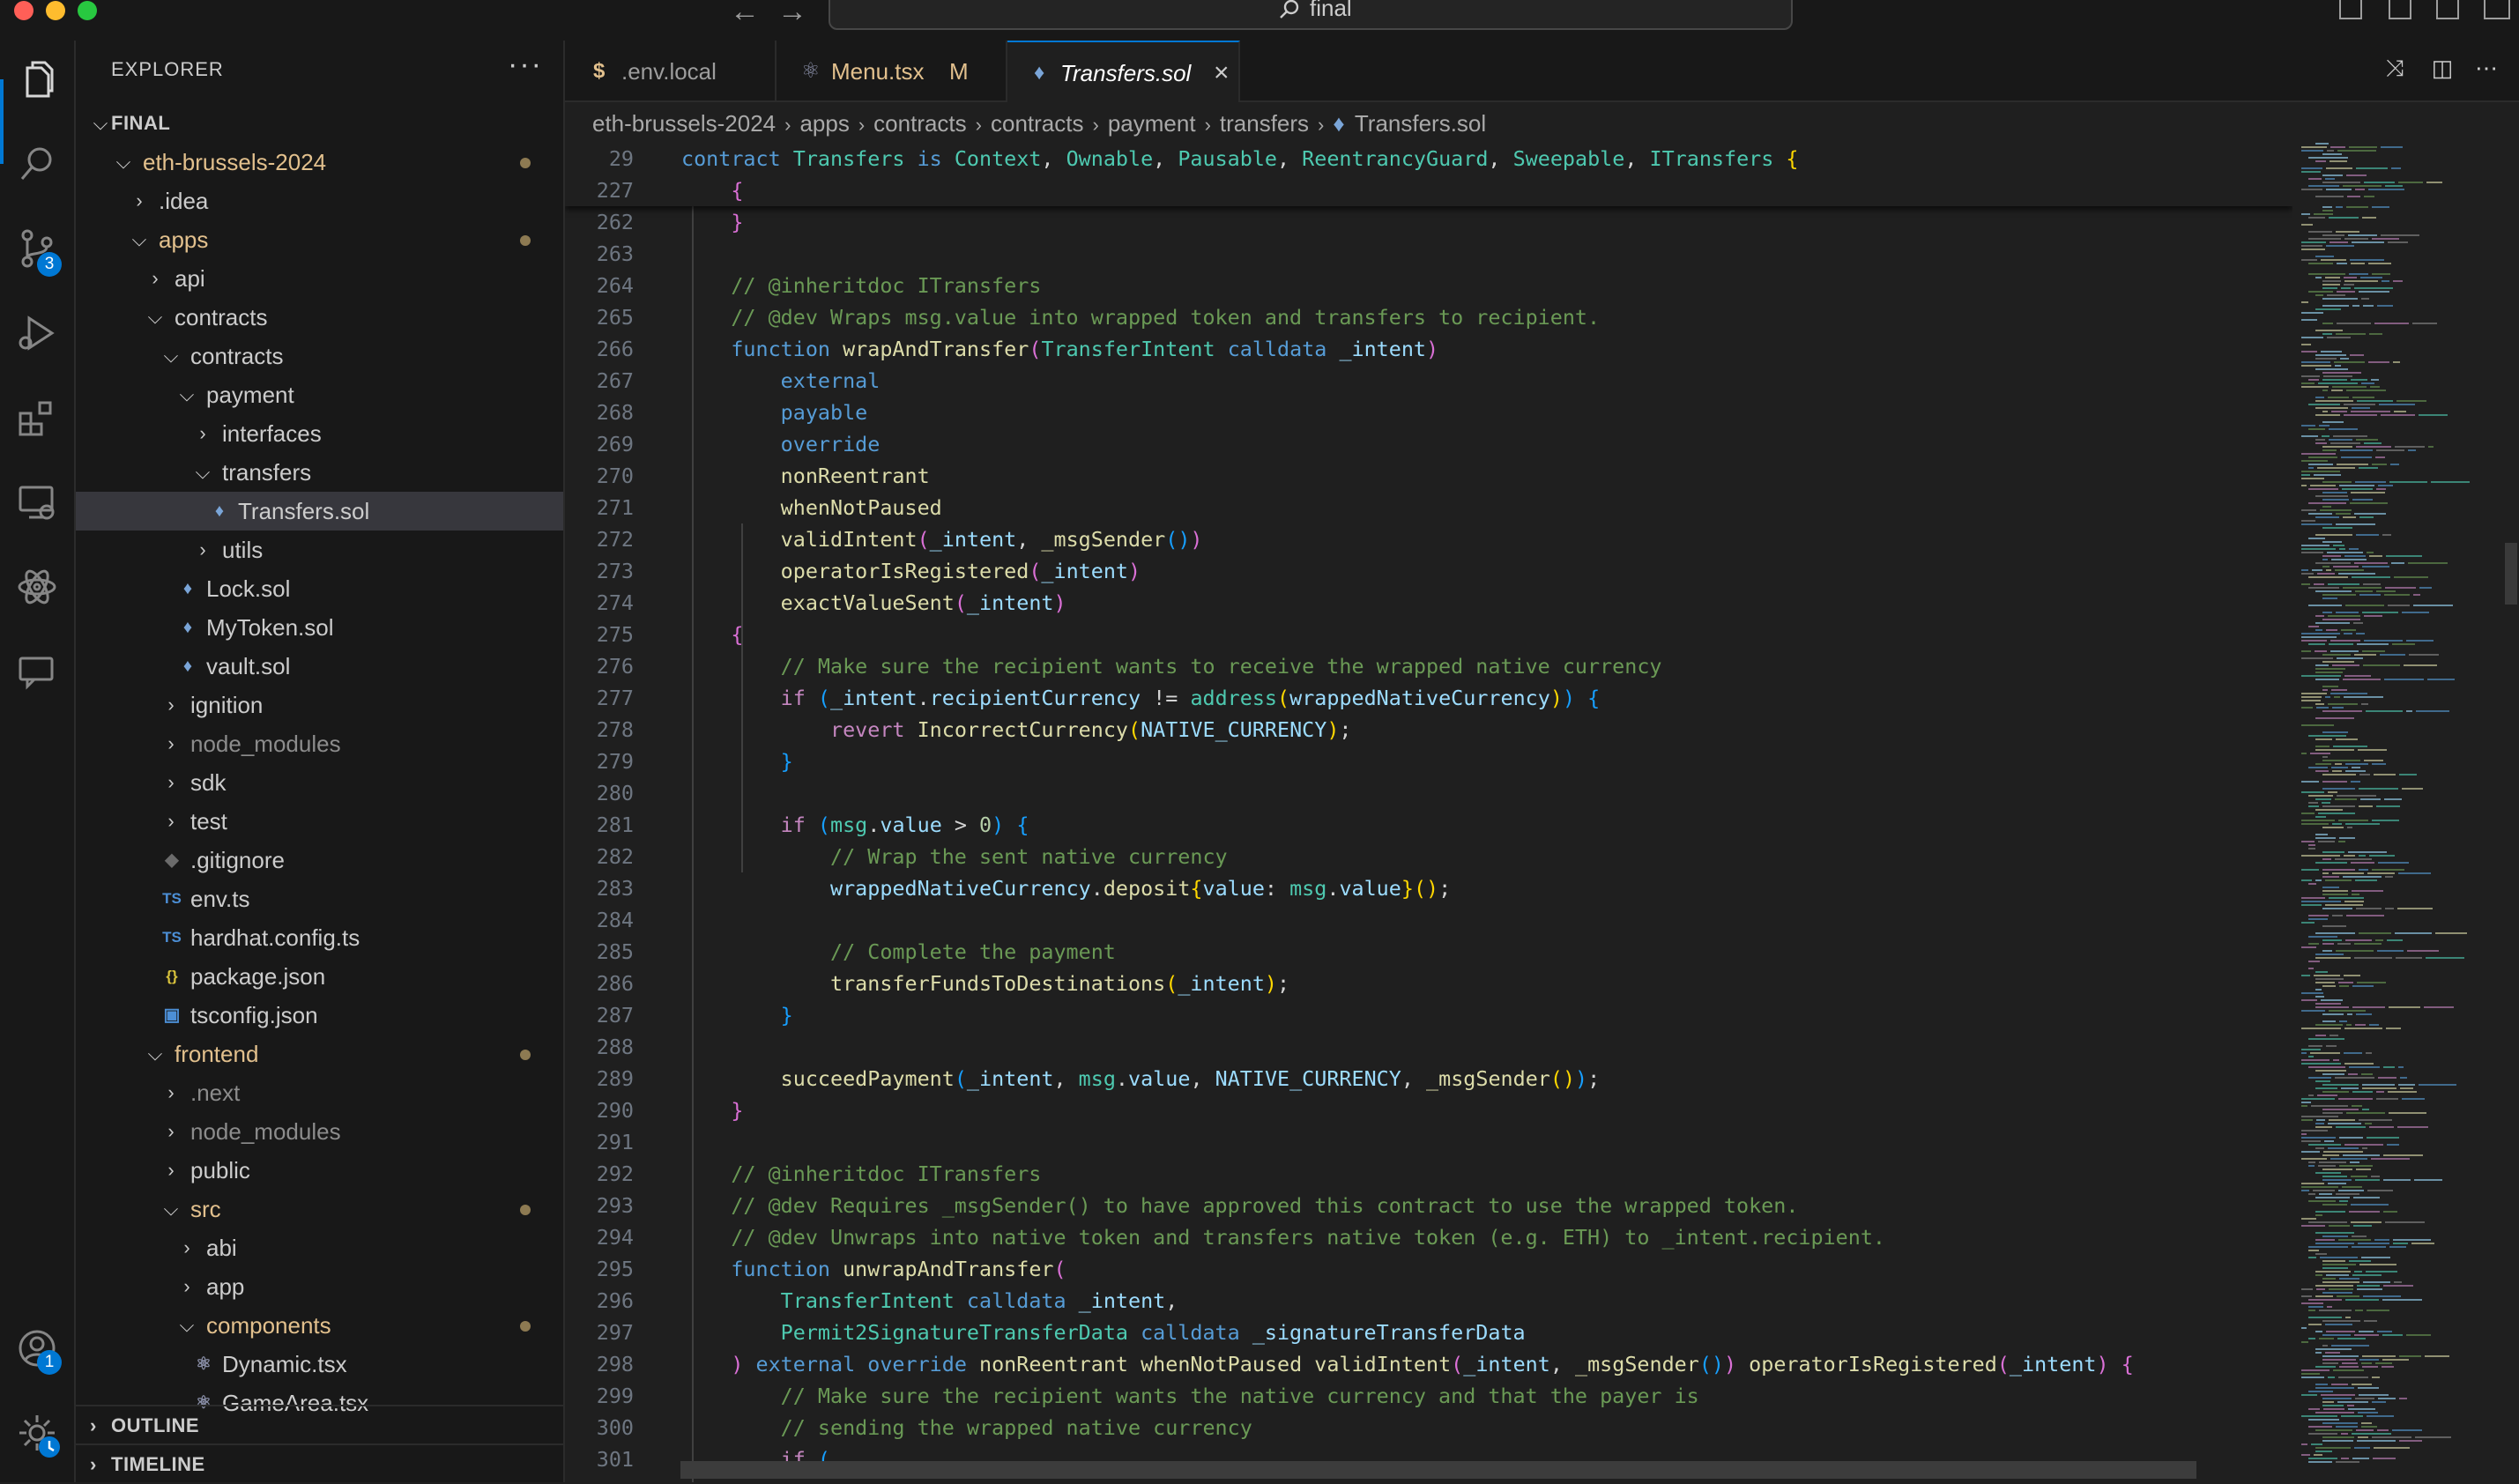  Describe the element at coordinates (2053, 1364) in the screenshot. I see `code-token: _intent` at that location.